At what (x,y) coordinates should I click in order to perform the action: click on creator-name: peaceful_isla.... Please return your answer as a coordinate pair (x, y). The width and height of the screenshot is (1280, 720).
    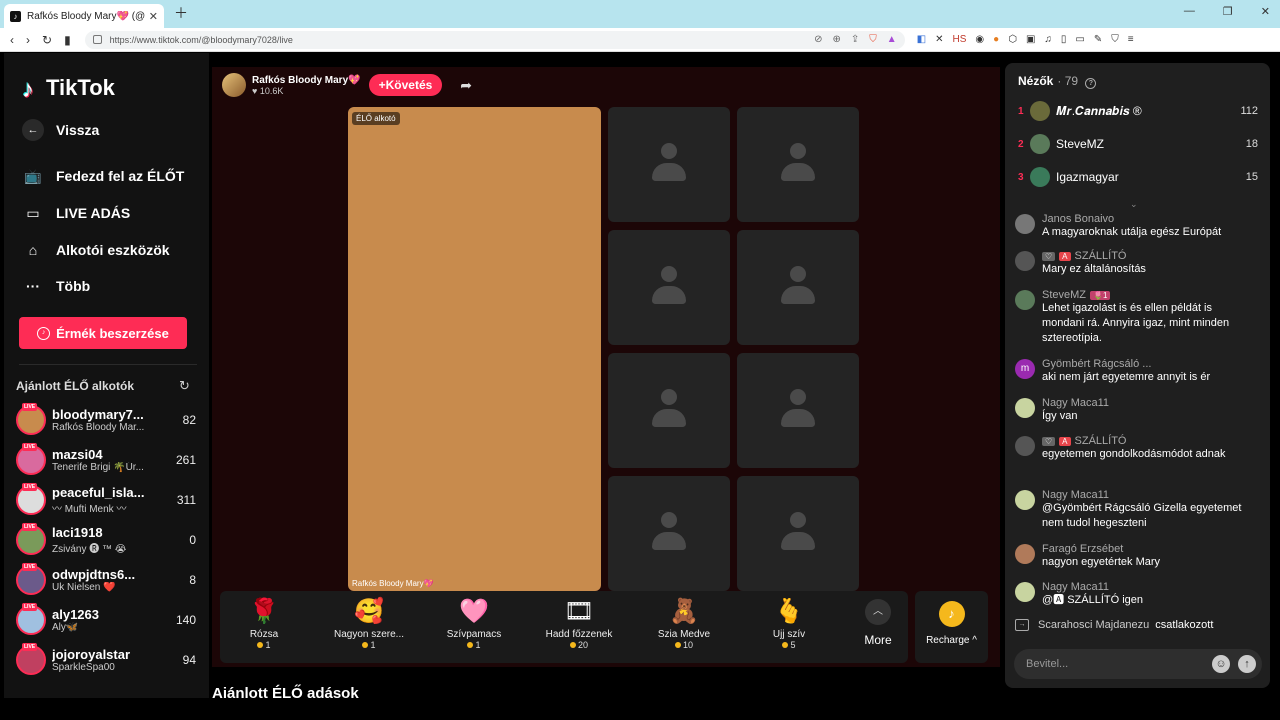
    Looking at the image, I should click on (98, 492).